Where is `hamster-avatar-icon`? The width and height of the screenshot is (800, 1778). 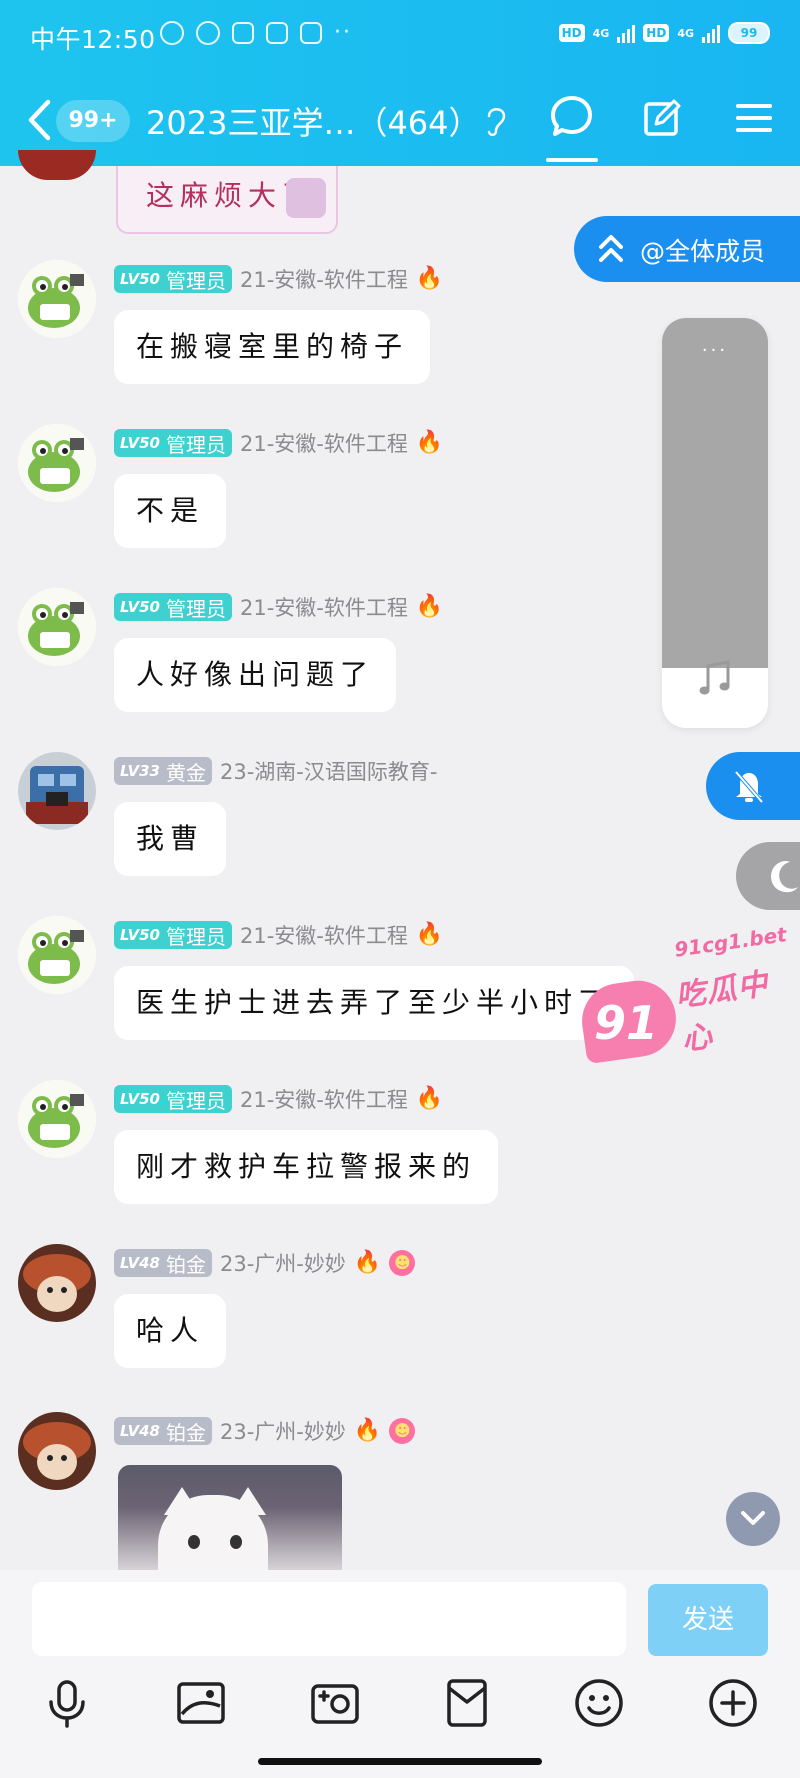
hamster-avatar-icon is located at coordinates (57, 1283).